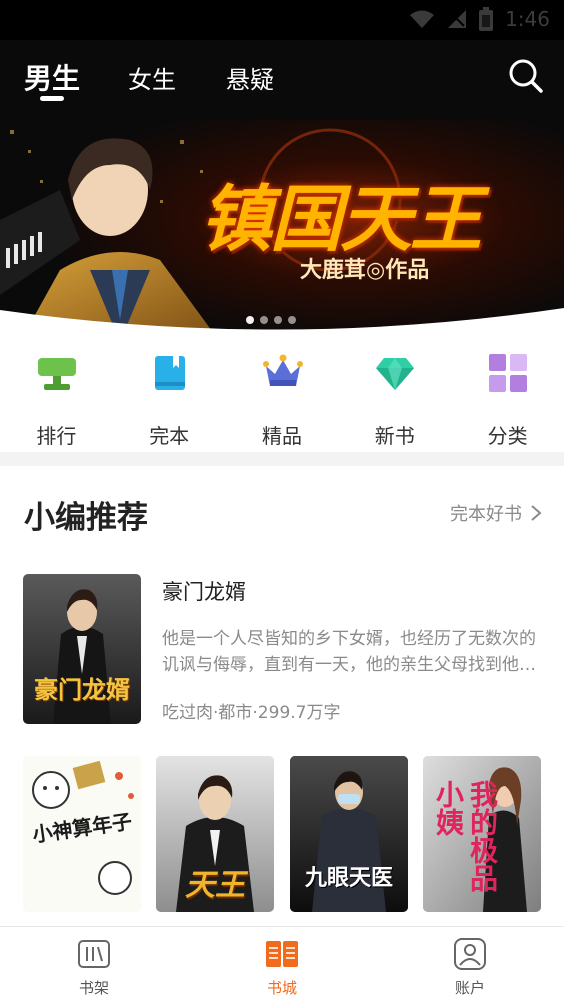  What do you see at coordinates (52, 77) in the screenshot?
I see `tab-male: 男生` at bounding box center [52, 77].